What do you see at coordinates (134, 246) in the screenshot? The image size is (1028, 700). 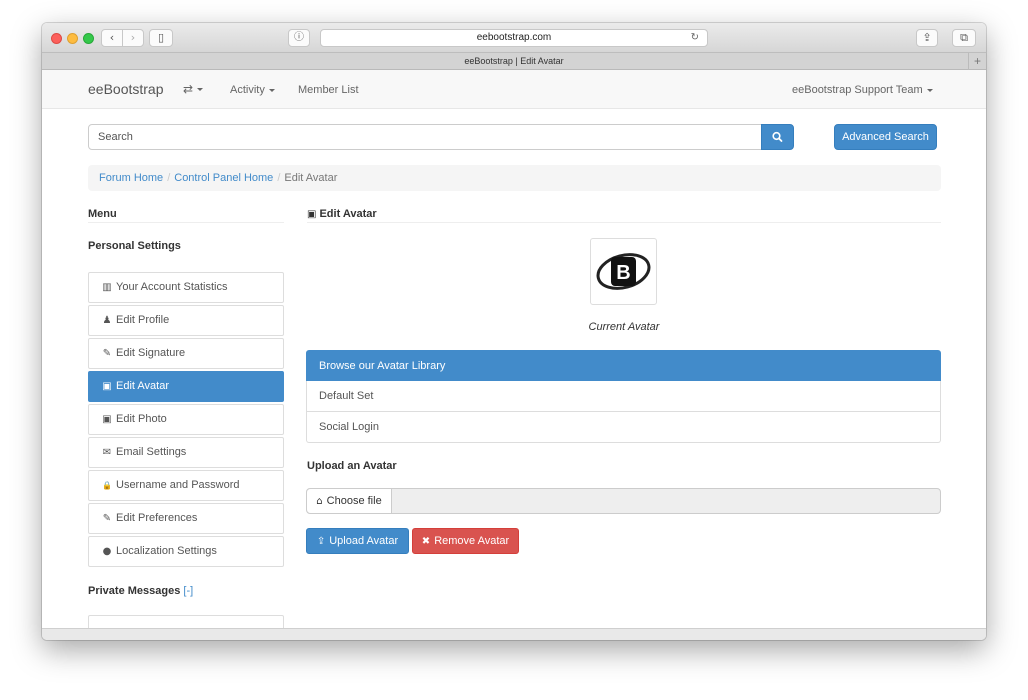 I see `personal-settings-heading: Personal Settings` at bounding box center [134, 246].